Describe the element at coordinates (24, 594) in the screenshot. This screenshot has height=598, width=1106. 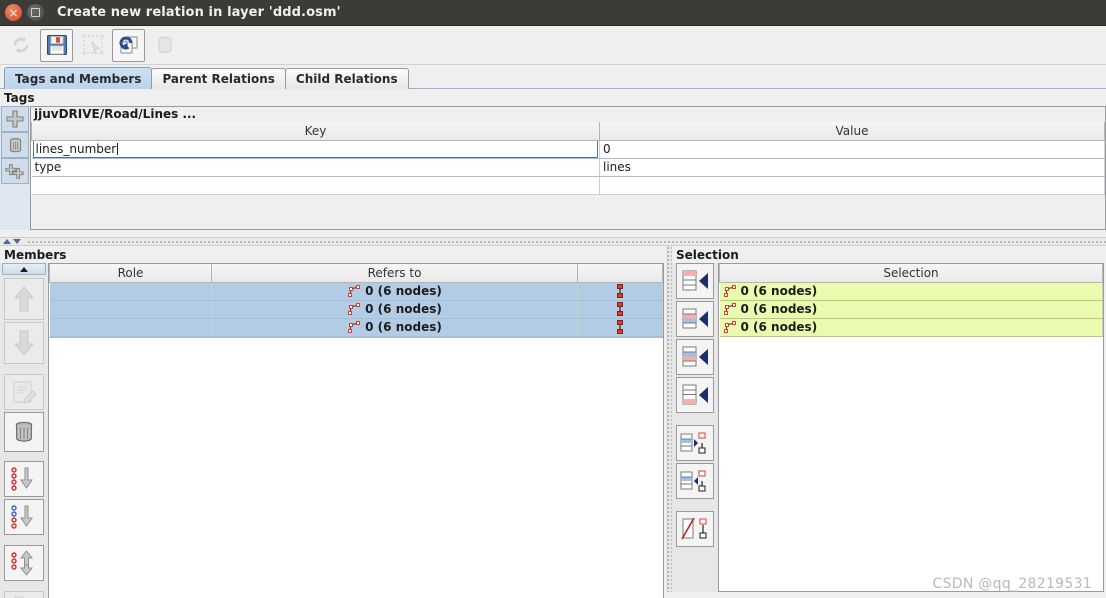
I see `download-members-button` at that location.